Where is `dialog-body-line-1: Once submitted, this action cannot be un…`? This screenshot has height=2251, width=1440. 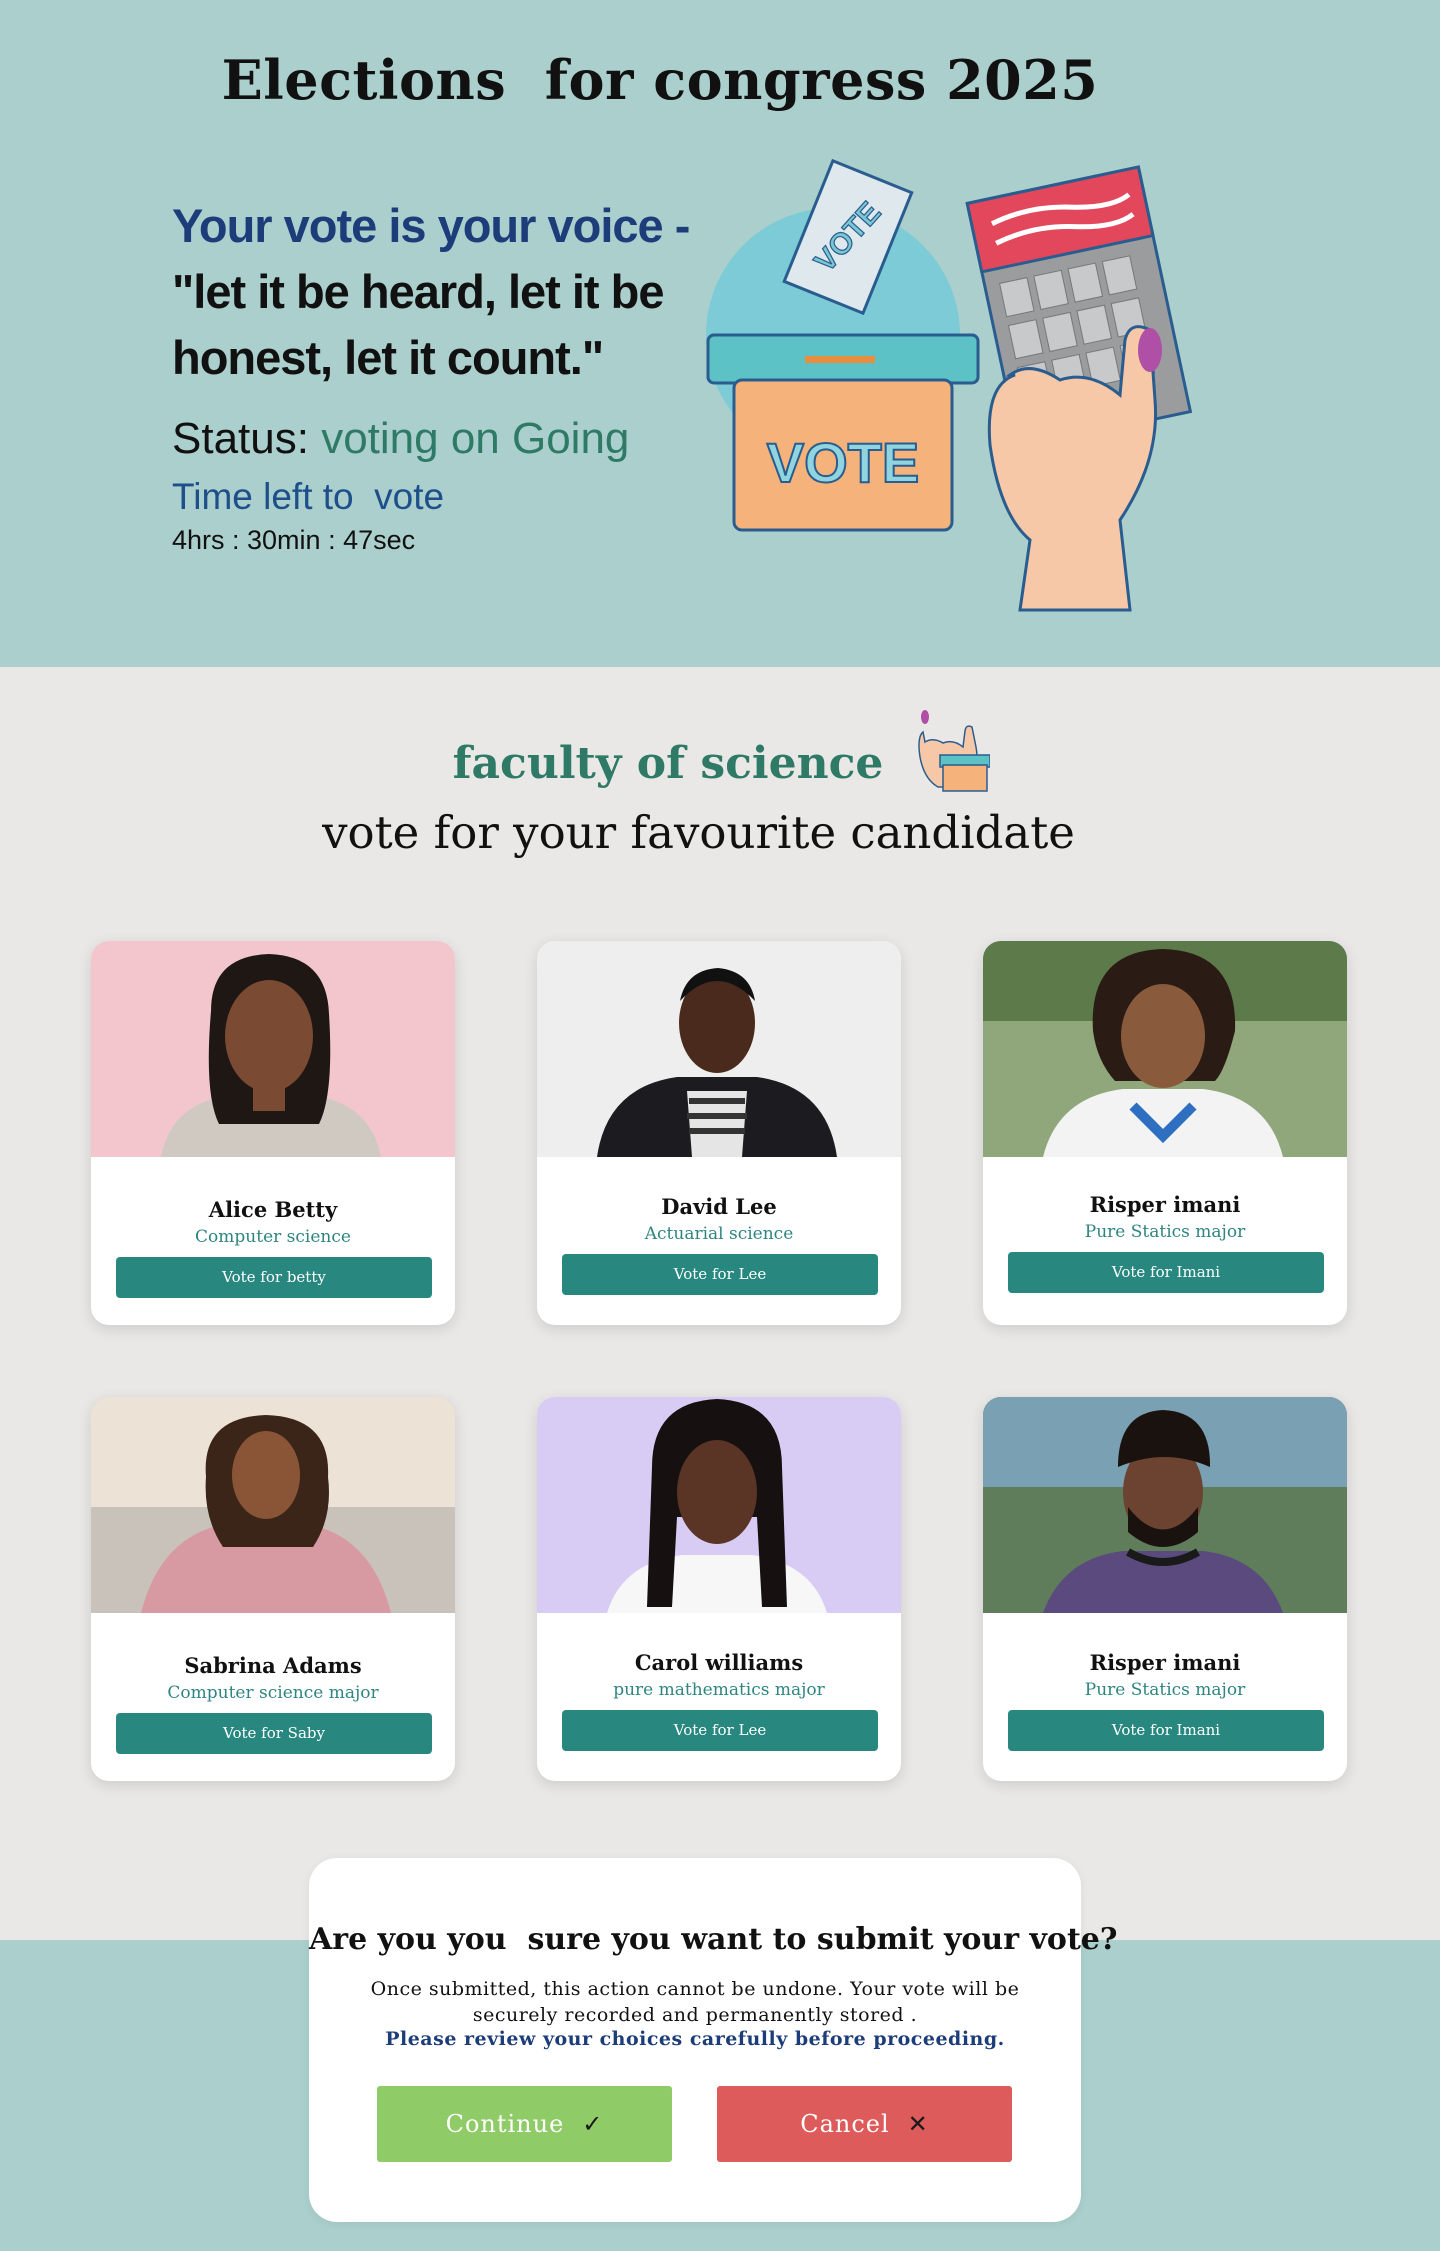
dialog-body-line-1: Once submitted, this action cannot be un… is located at coordinates (695, 1989).